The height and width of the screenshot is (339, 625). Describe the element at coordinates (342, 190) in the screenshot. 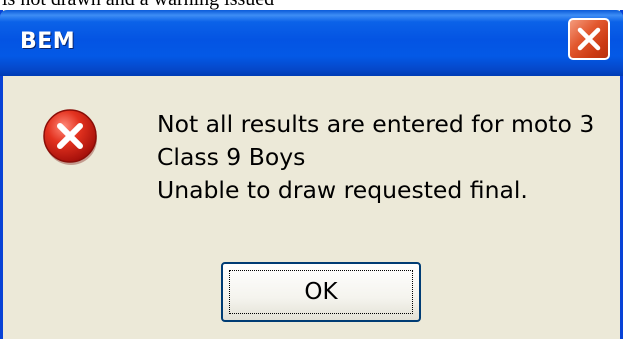

I see `message-line-3: Unable to draw requested final.` at that location.